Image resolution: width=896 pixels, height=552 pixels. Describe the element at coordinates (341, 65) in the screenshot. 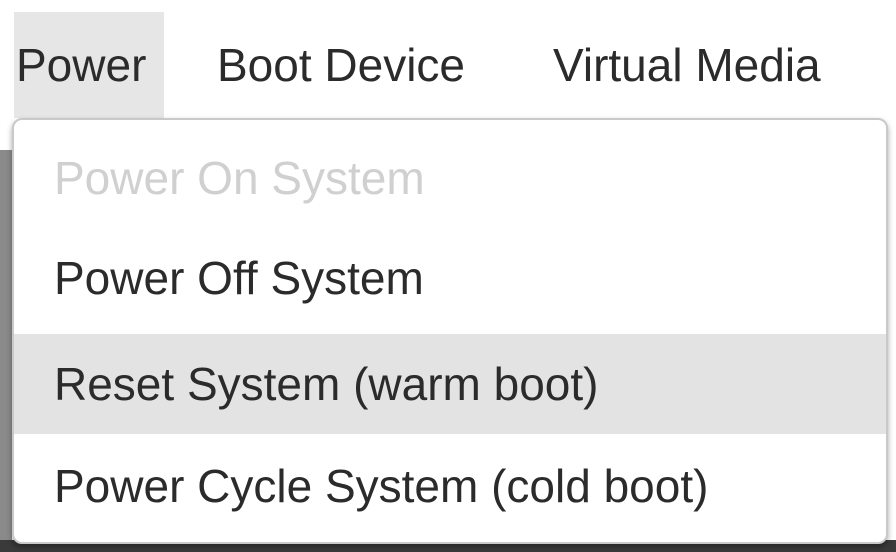

I see `menu-boot-device: Boot Device` at that location.